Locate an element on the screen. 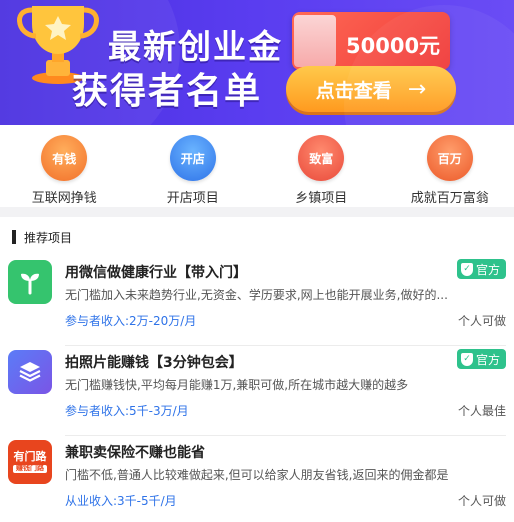  category-label: 开店项目 is located at coordinates (192, 198).